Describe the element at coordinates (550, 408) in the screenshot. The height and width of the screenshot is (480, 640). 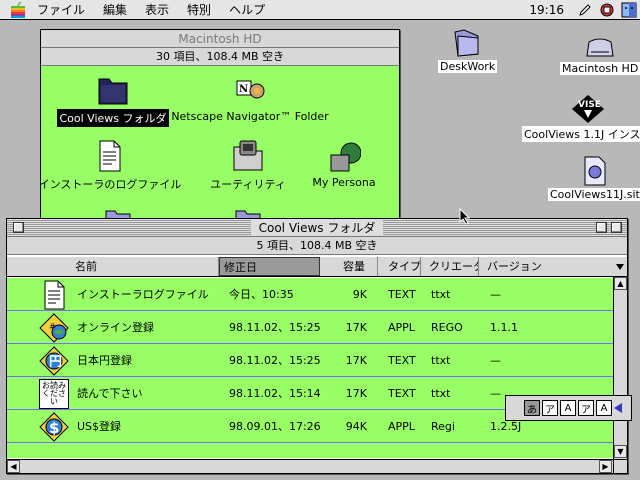
I see `palette-katakana-button: ア` at that location.